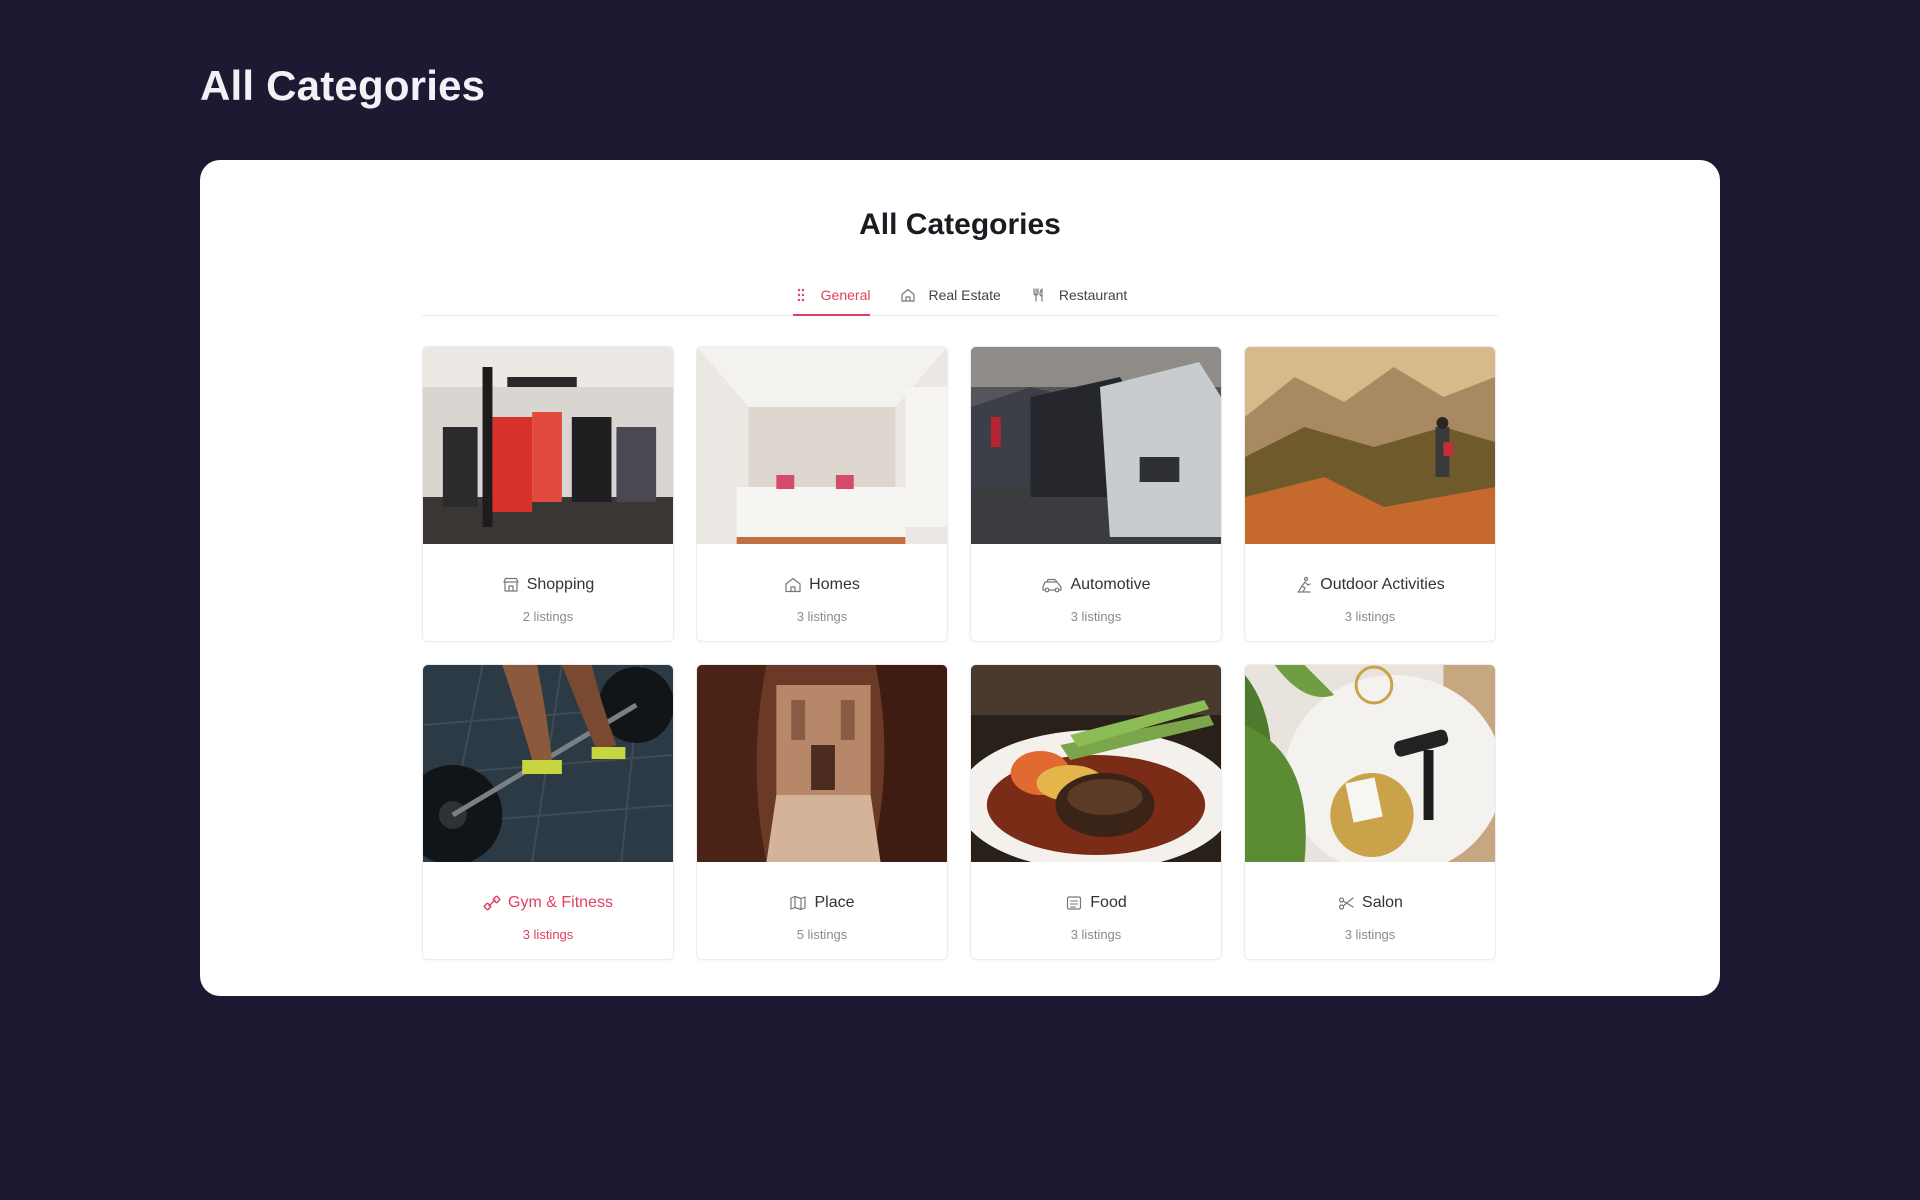 Image resolution: width=1920 pixels, height=1200 pixels. What do you see at coordinates (964, 295) in the screenshot?
I see `tab-label: Real Estate` at bounding box center [964, 295].